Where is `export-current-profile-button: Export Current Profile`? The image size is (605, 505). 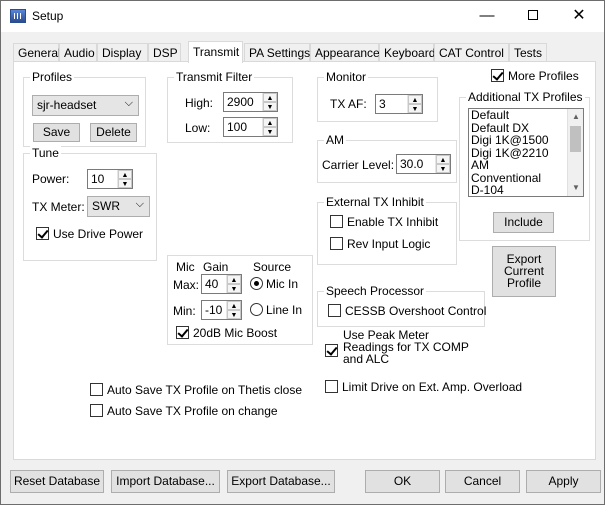 export-current-profile-button: Export Current Profile is located at coordinates (524, 271).